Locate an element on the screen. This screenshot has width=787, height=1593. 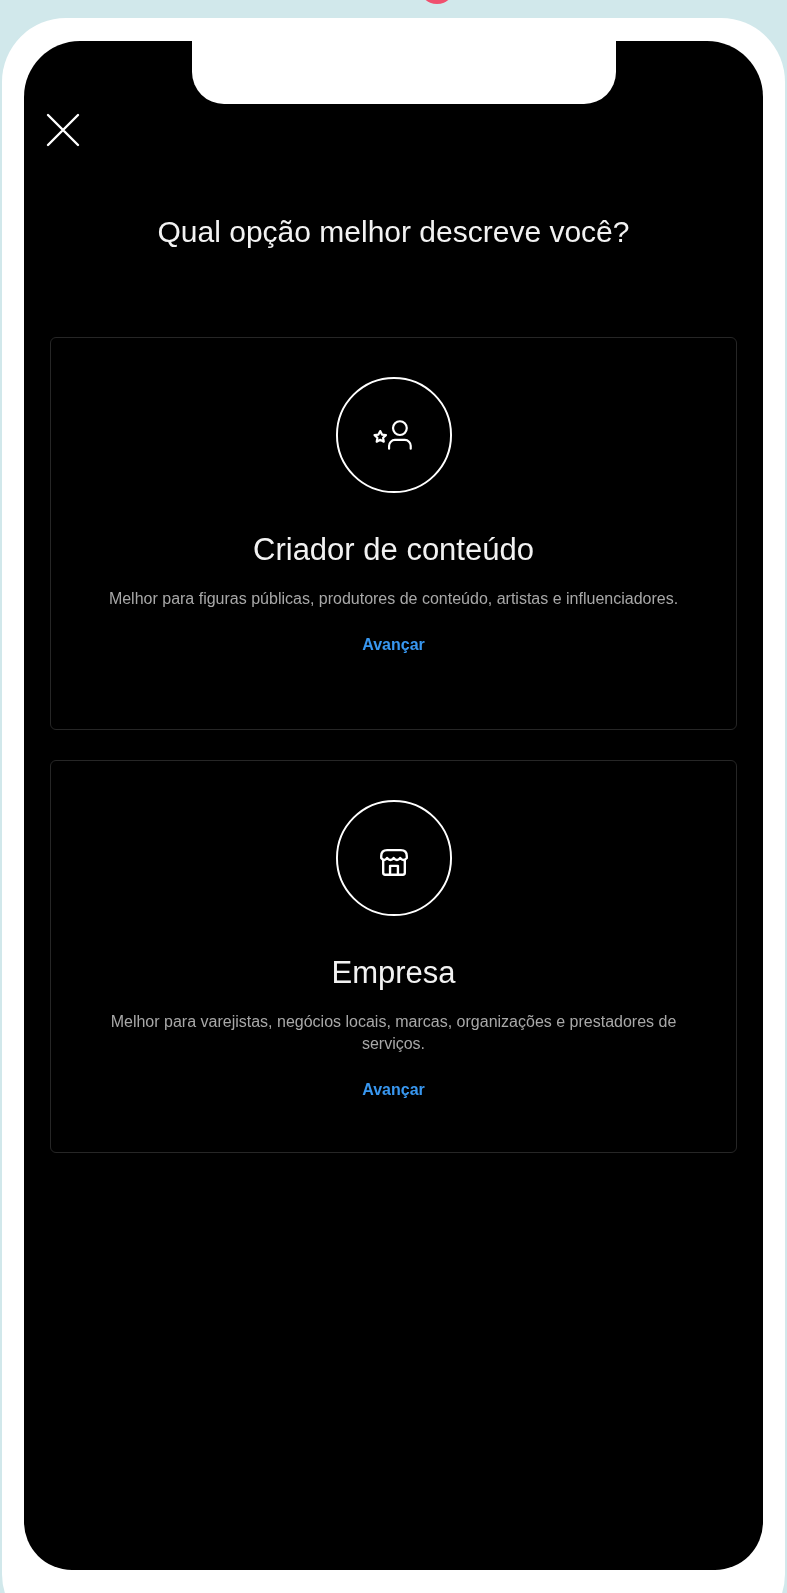
option-description: Melhor para figuras públicas, produtores de conteúdo, artistas e influenciadores. is located at coordinates (393, 599).